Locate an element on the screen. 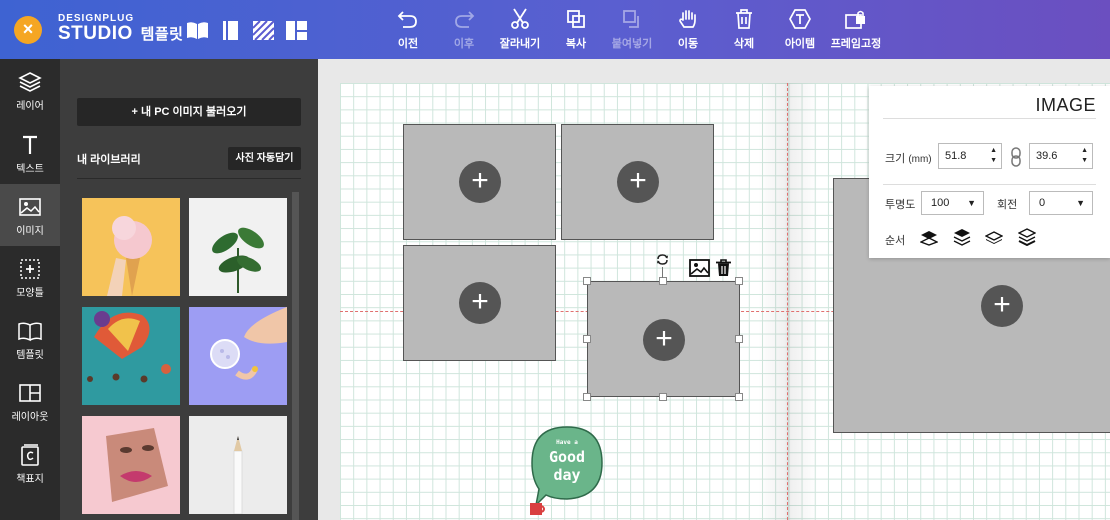  close-button: × is located at coordinates (28, 30).